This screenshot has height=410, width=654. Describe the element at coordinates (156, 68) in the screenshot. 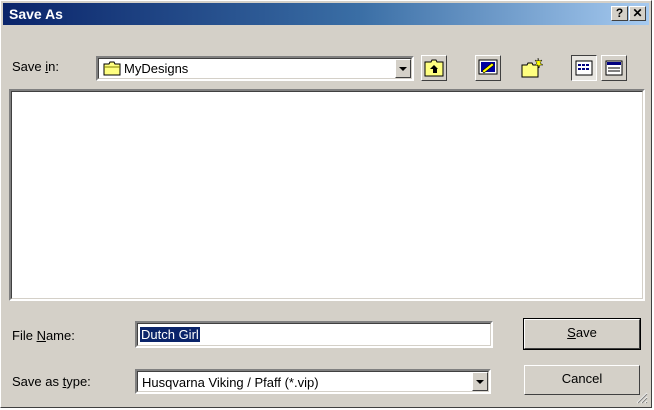

I see `save-in-value: MyDesigns` at that location.